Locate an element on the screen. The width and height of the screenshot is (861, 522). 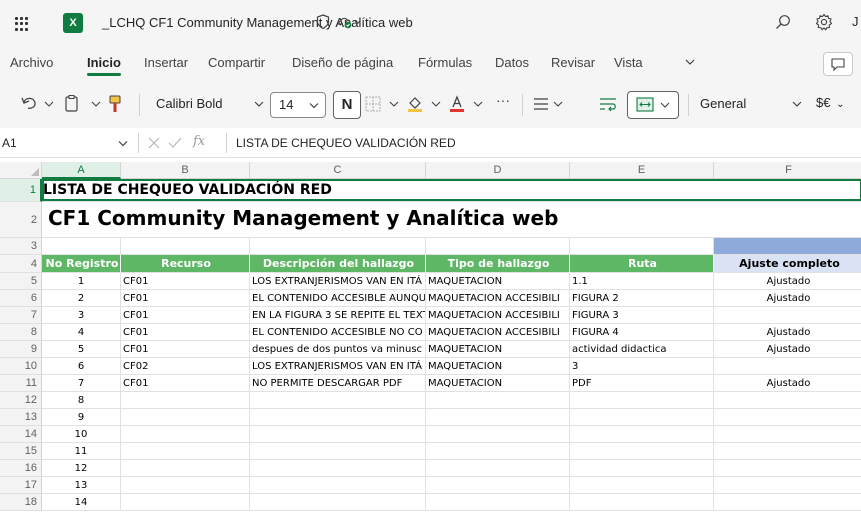
table-header-cell: Recurso is located at coordinates (185, 264).